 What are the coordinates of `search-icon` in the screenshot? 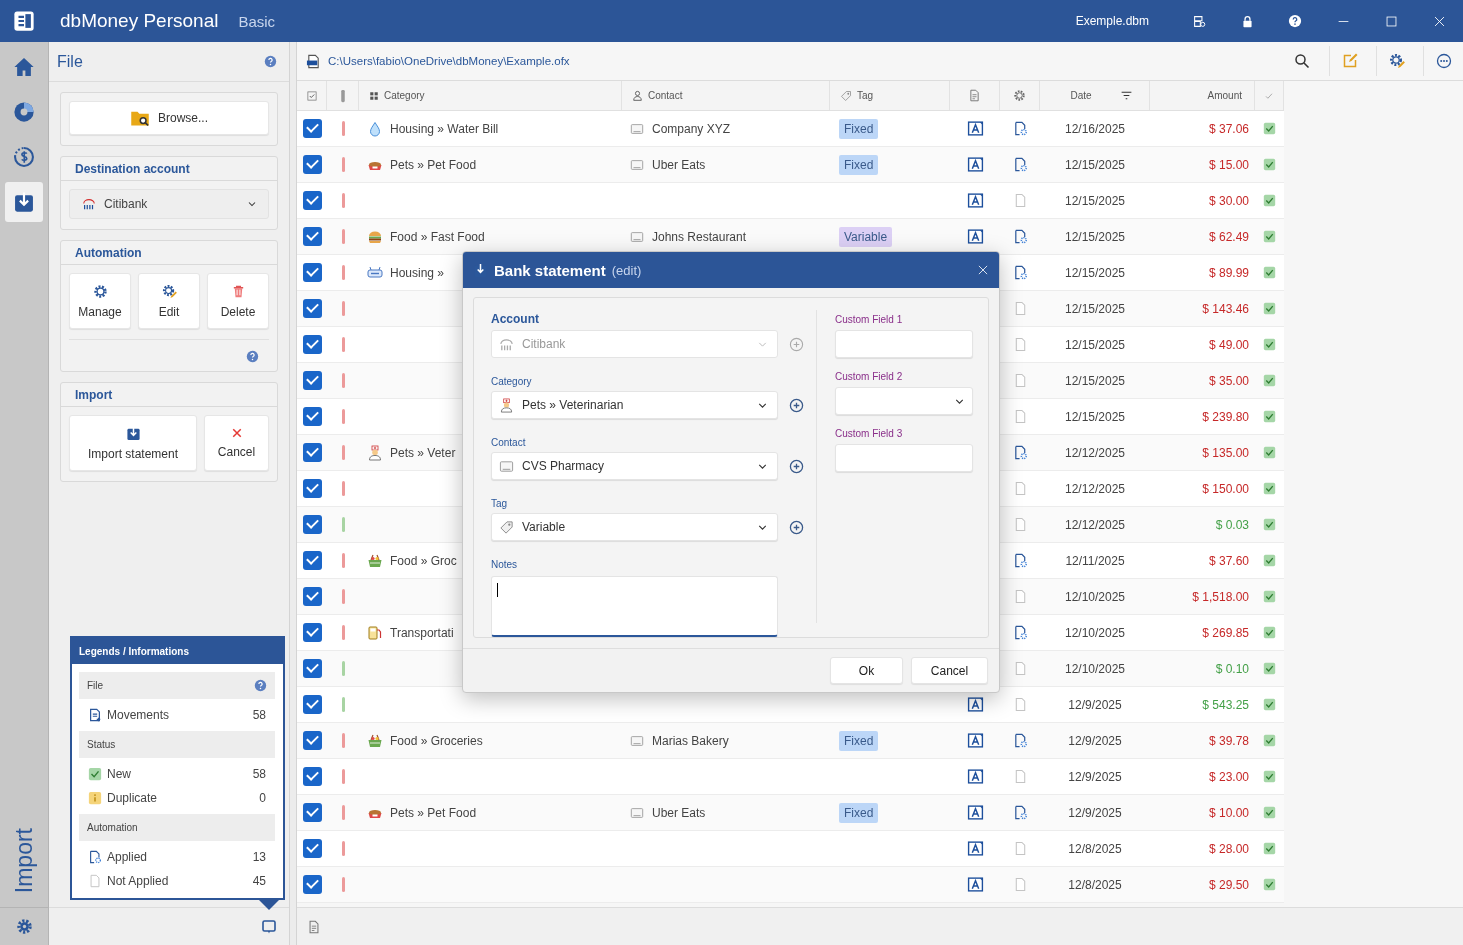 It's located at (1302, 61).